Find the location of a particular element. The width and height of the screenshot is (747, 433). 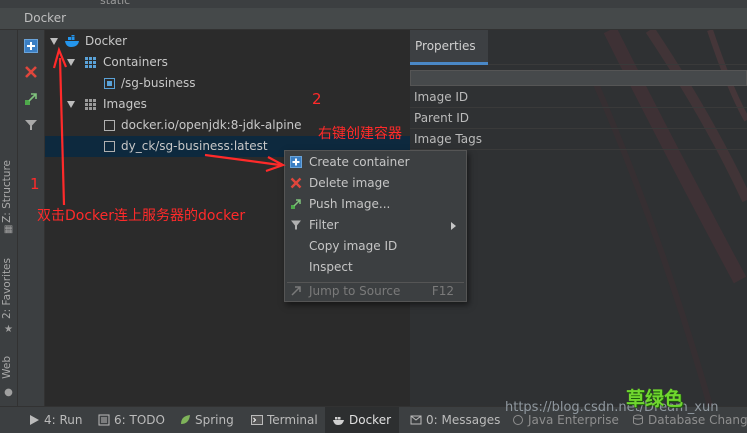

tool-window-titlebar: Docker is located at coordinates (373, 19).